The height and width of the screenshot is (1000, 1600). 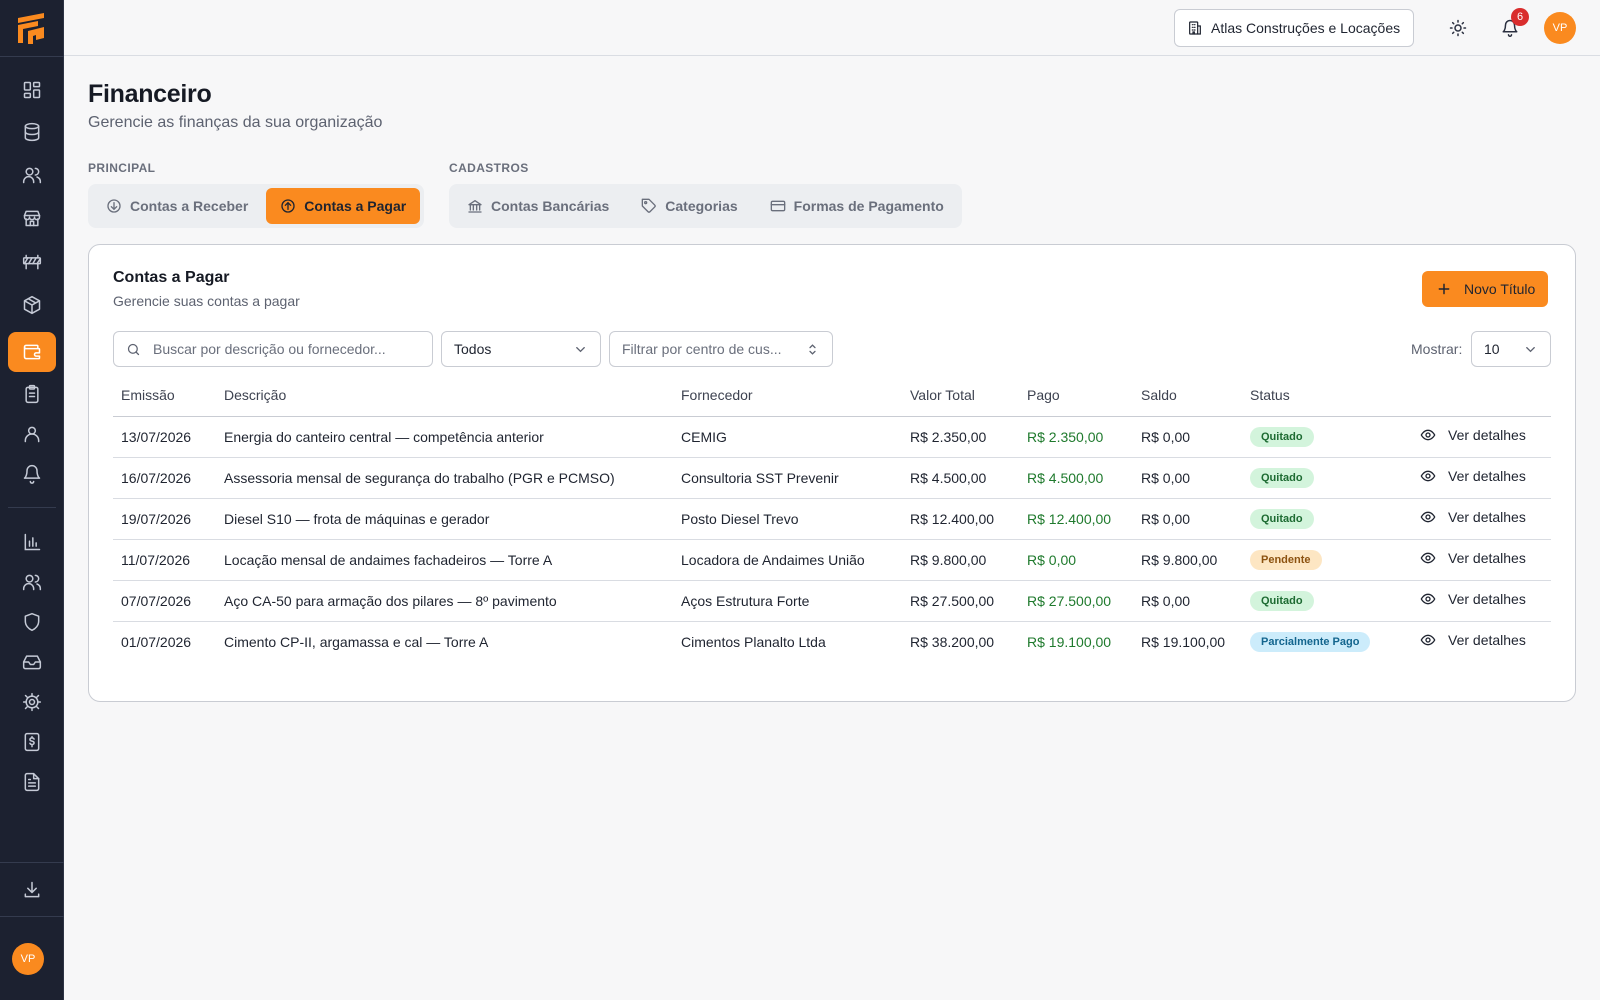 What do you see at coordinates (32, 175) in the screenshot?
I see `sidebar-item-clients` at bounding box center [32, 175].